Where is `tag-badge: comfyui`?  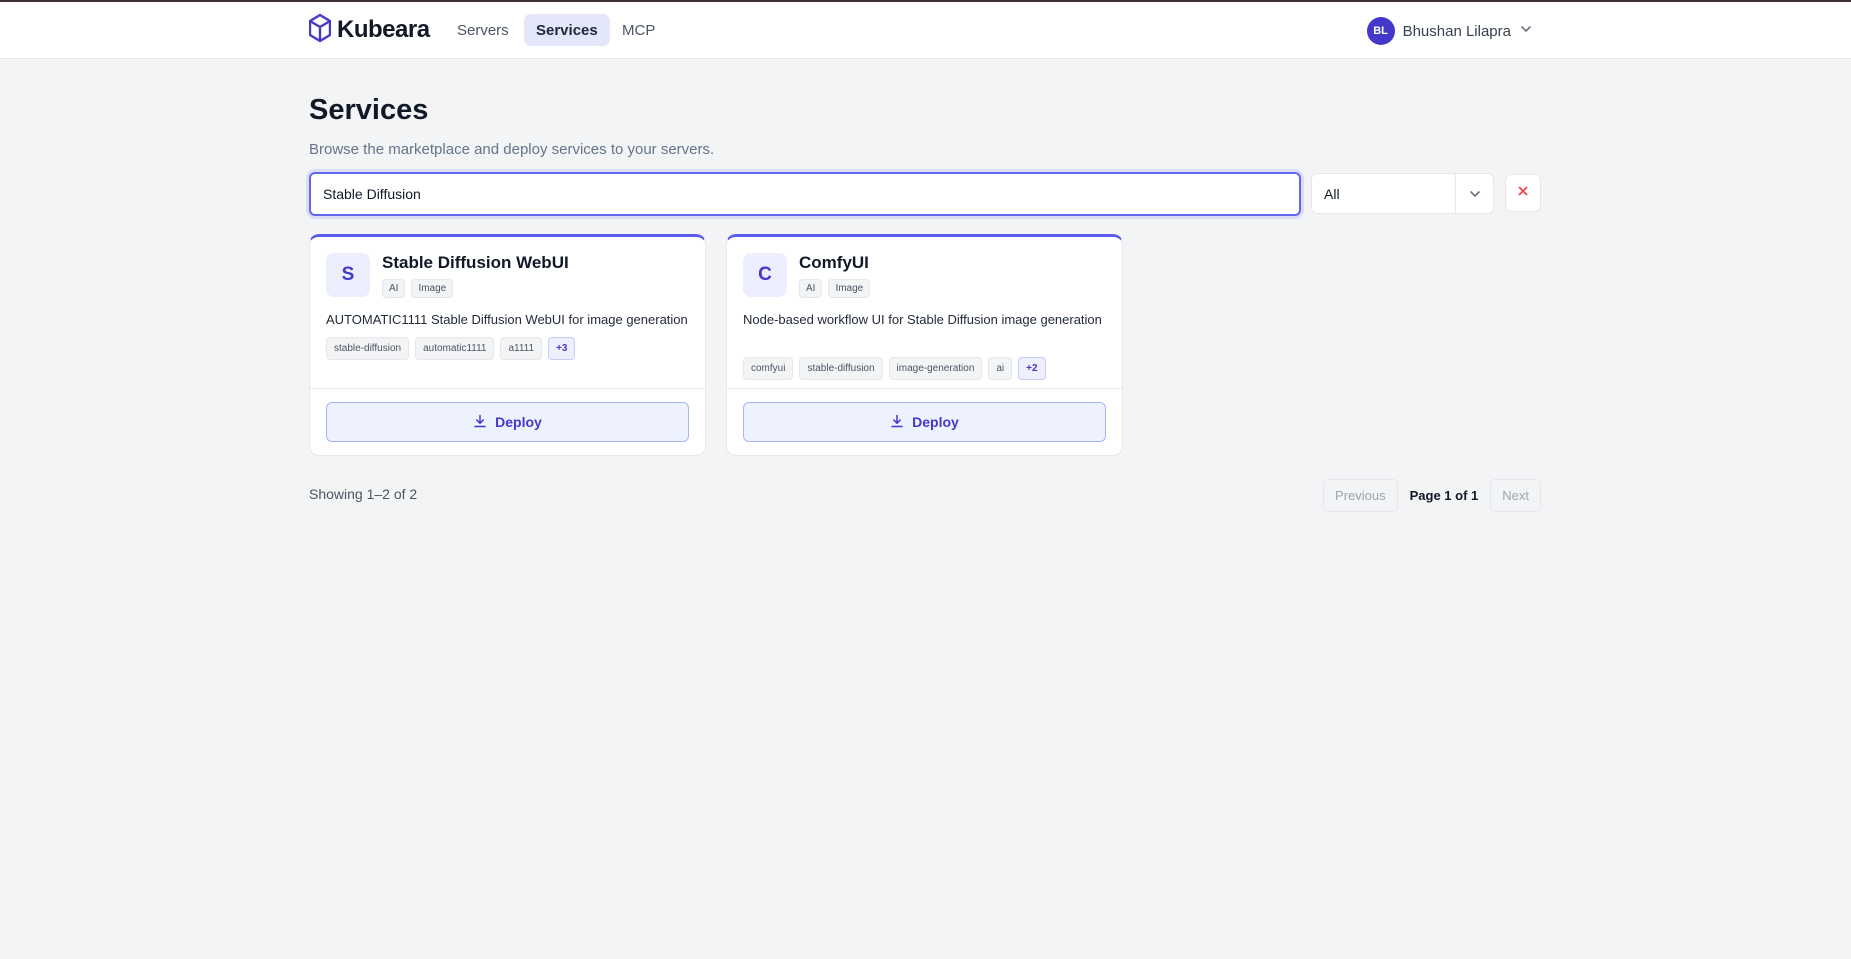
tag-badge: comfyui is located at coordinates (768, 368).